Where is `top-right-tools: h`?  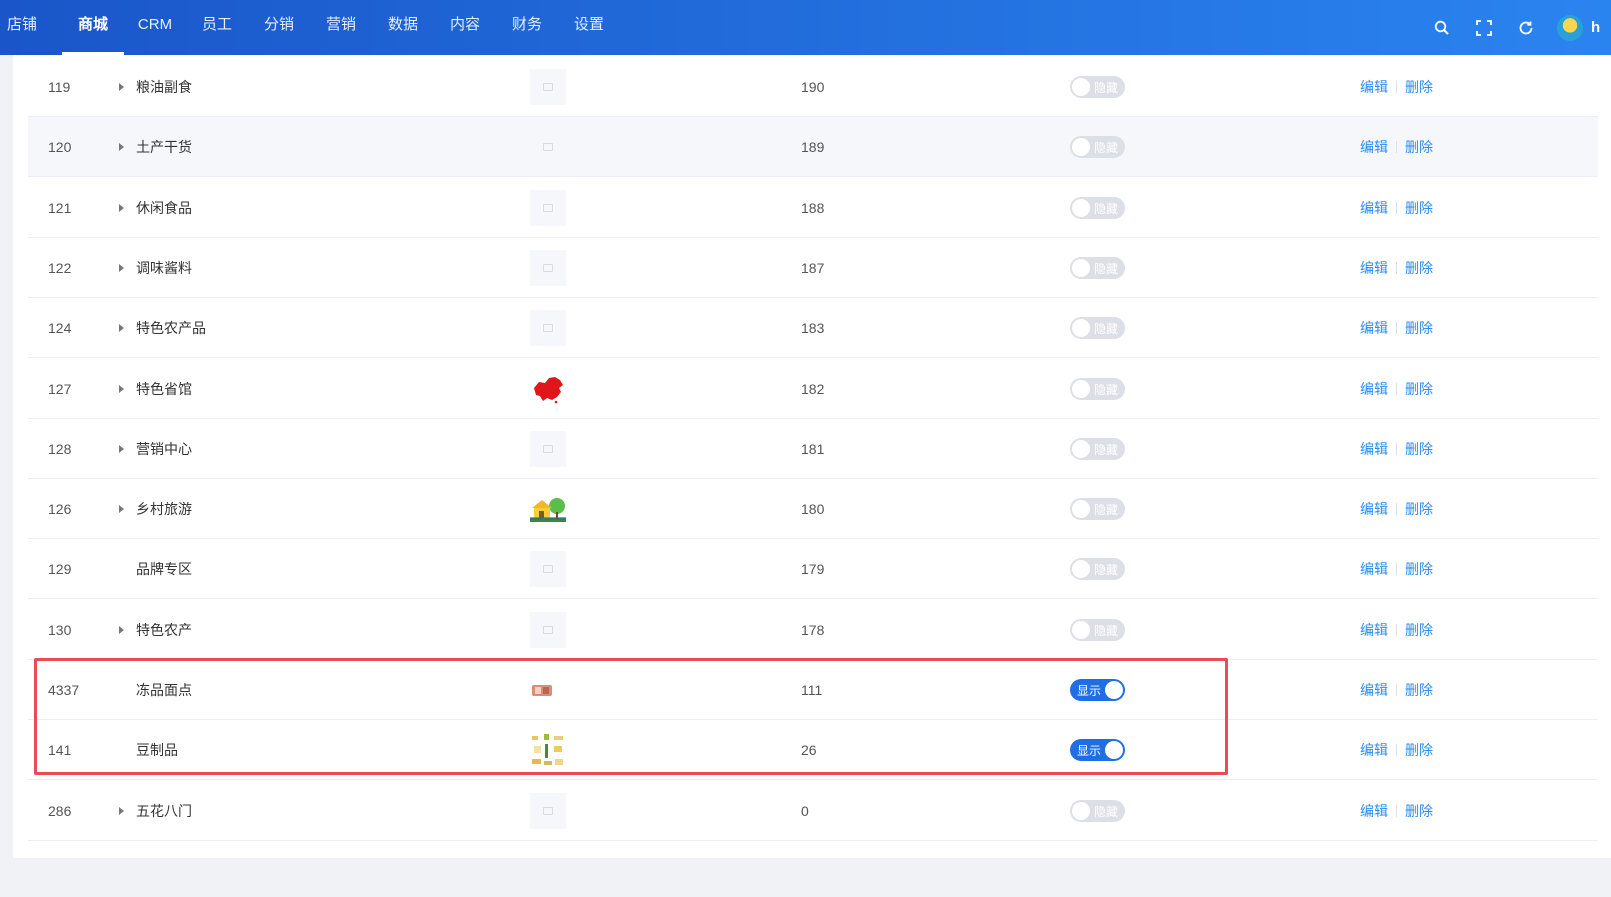 top-right-tools: h is located at coordinates (1521, 27).